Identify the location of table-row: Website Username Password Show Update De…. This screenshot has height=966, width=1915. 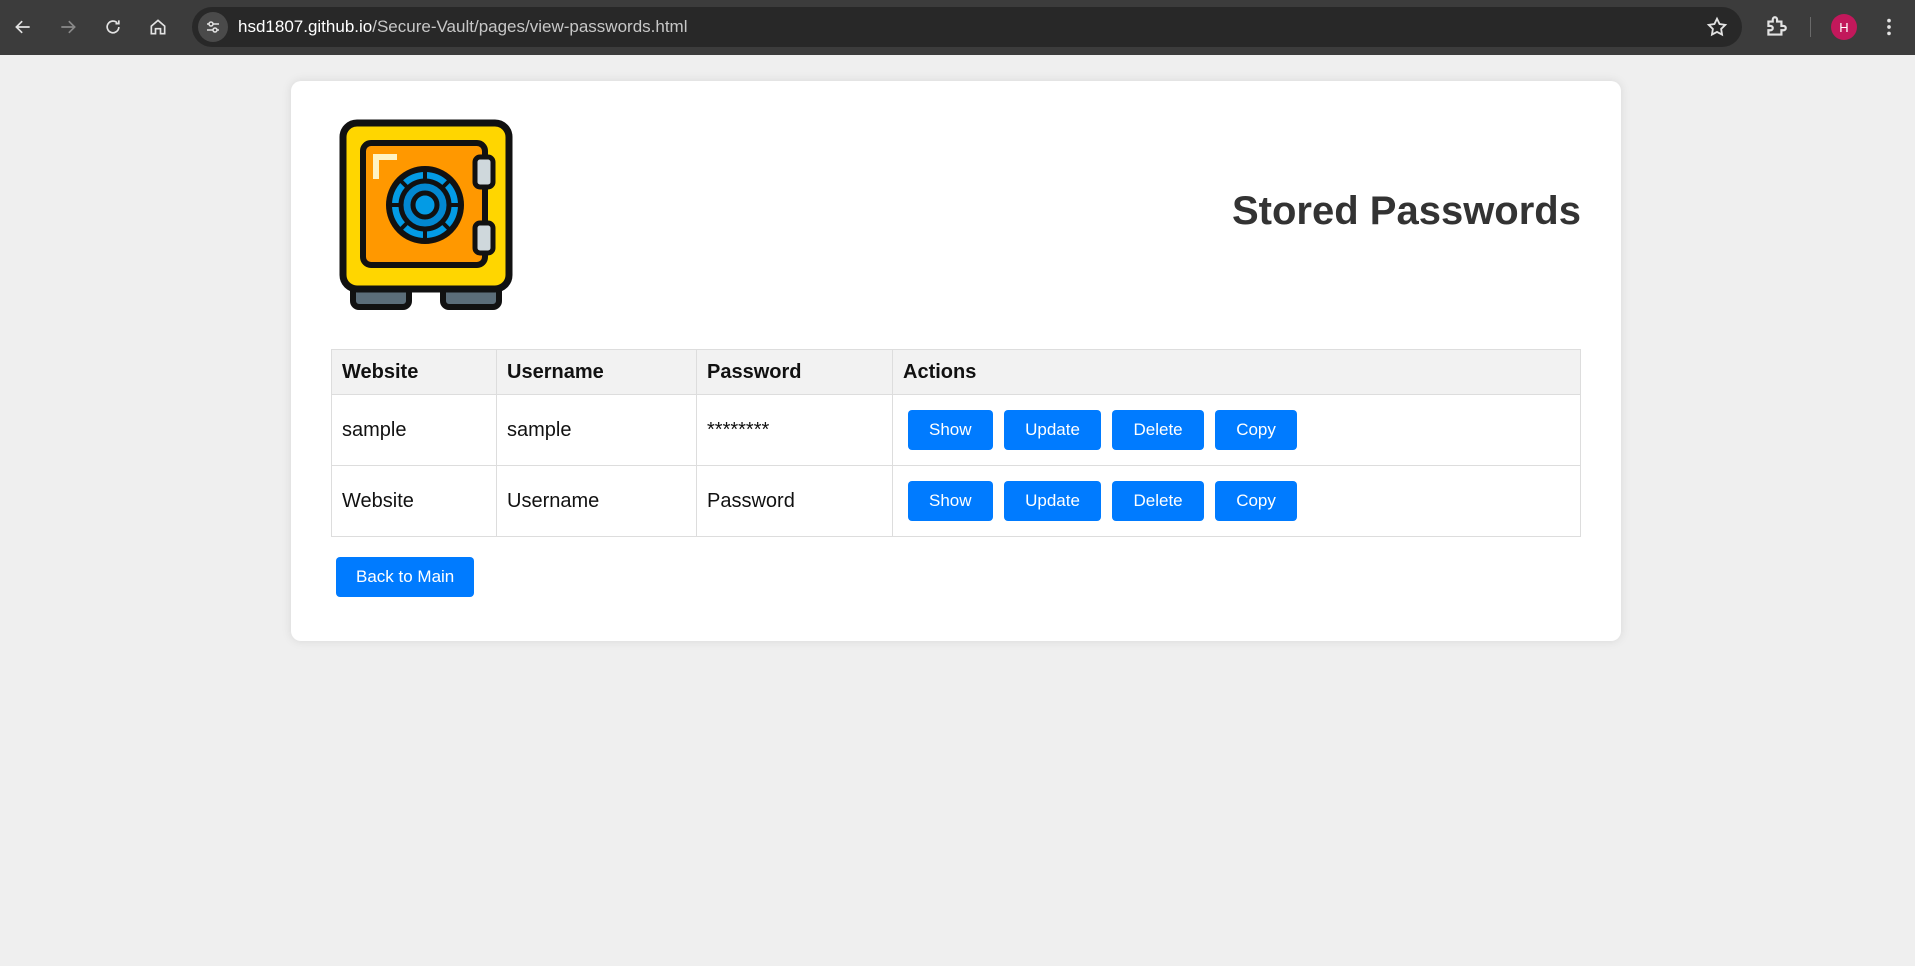
(956, 501).